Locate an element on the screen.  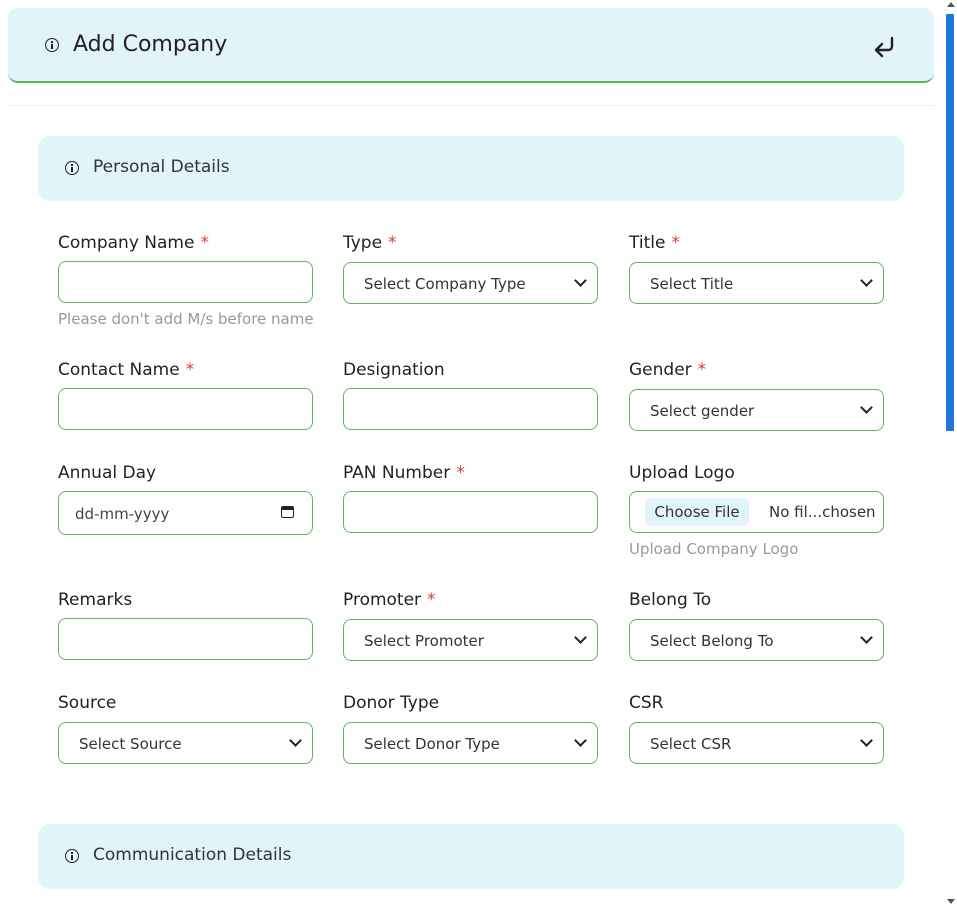
contact-name-input is located at coordinates (185, 409).